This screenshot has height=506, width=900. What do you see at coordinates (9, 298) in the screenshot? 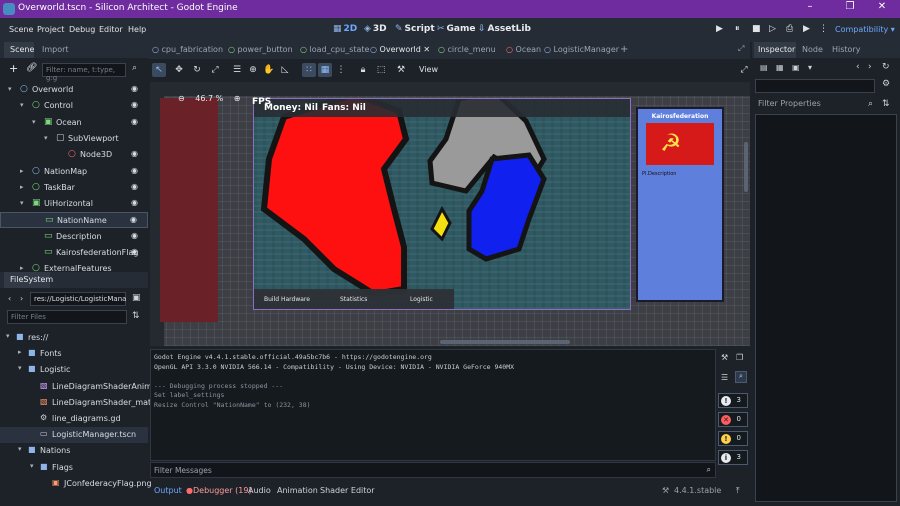
I see `back-icon: ‹` at bounding box center [9, 298].